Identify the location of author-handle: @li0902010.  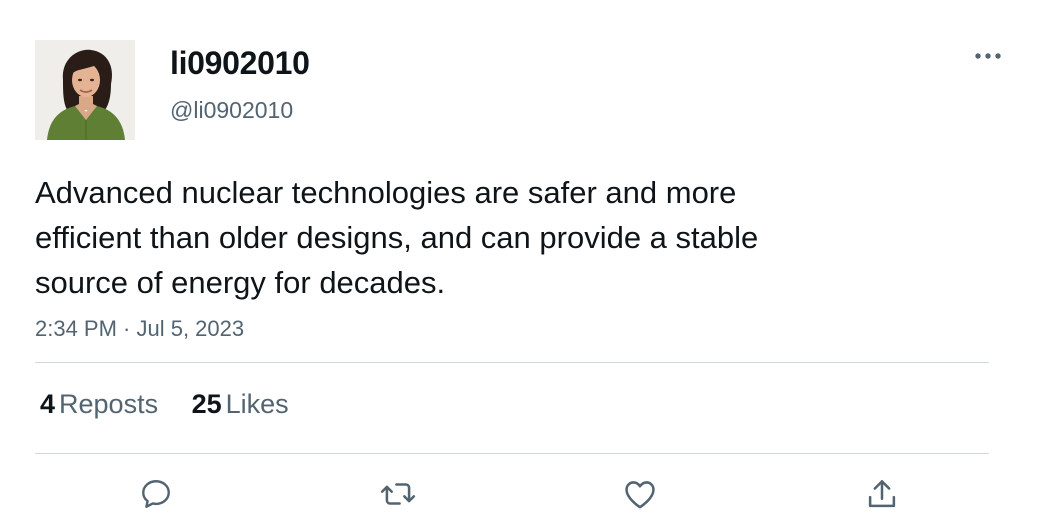
(231, 110).